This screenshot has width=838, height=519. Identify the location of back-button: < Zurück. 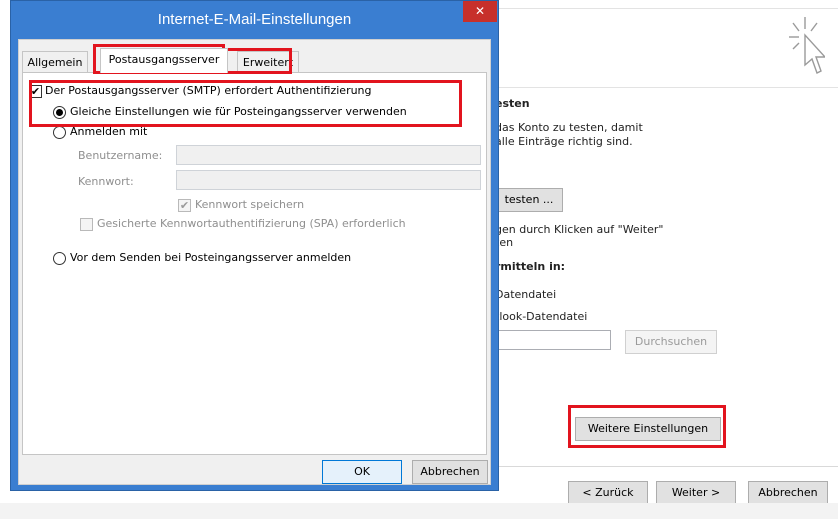
(608, 493).